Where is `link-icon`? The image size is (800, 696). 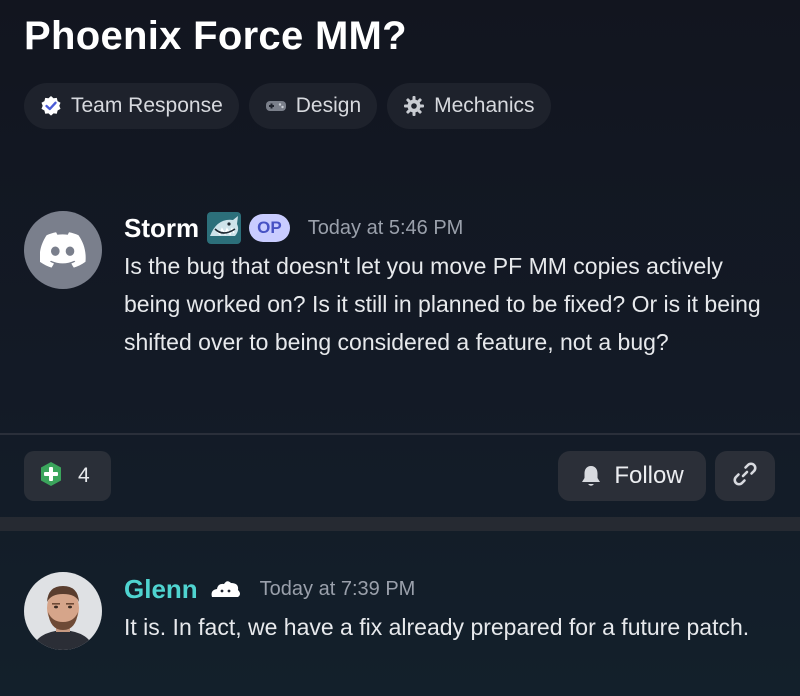 link-icon is located at coordinates (745, 476).